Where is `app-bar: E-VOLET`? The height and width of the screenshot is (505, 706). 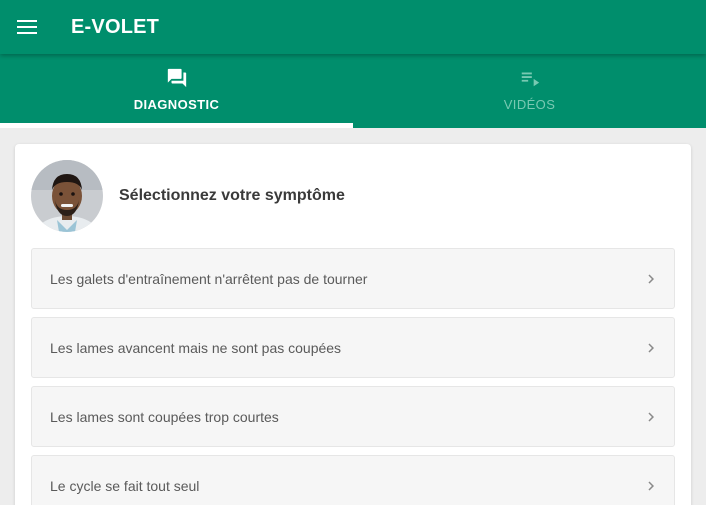
app-bar: E-VOLET is located at coordinates (353, 27).